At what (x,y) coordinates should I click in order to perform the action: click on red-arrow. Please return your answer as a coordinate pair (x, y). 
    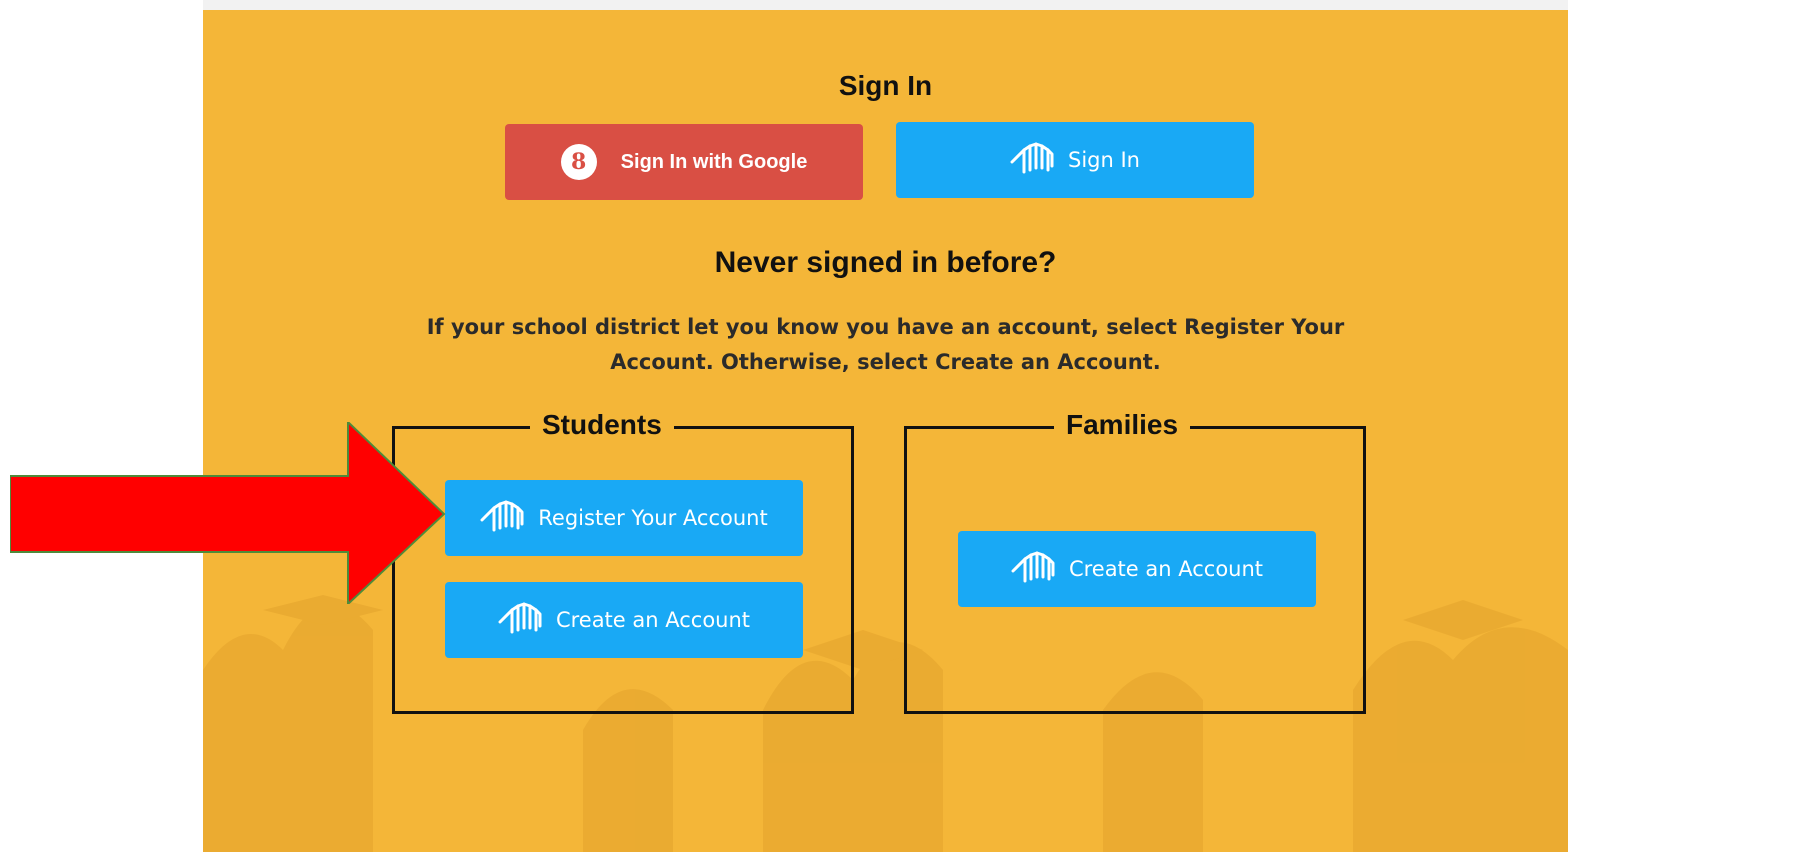
    Looking at the image, I should click on (228, 513).